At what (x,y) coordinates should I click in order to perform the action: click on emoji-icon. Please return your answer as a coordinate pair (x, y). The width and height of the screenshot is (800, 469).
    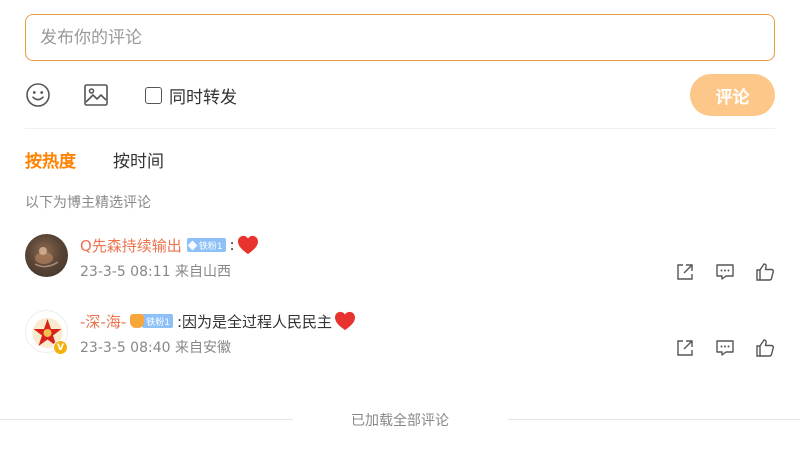
    Looking at the image, I should click on (38, 95).